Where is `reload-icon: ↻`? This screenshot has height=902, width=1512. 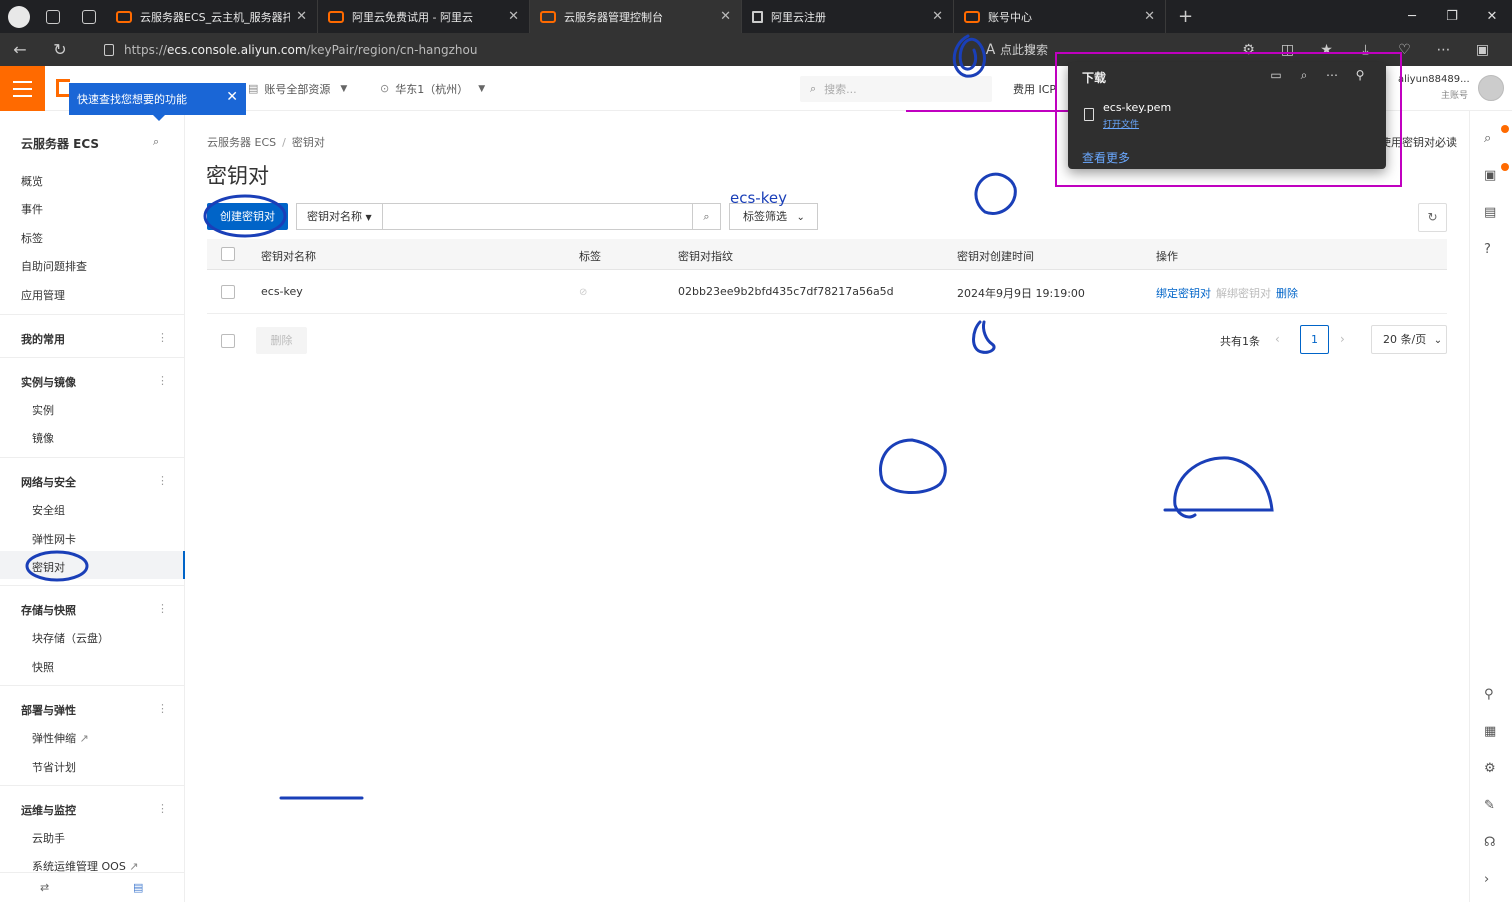 reload-icon: ↻ is located at coordinates (60, 49).